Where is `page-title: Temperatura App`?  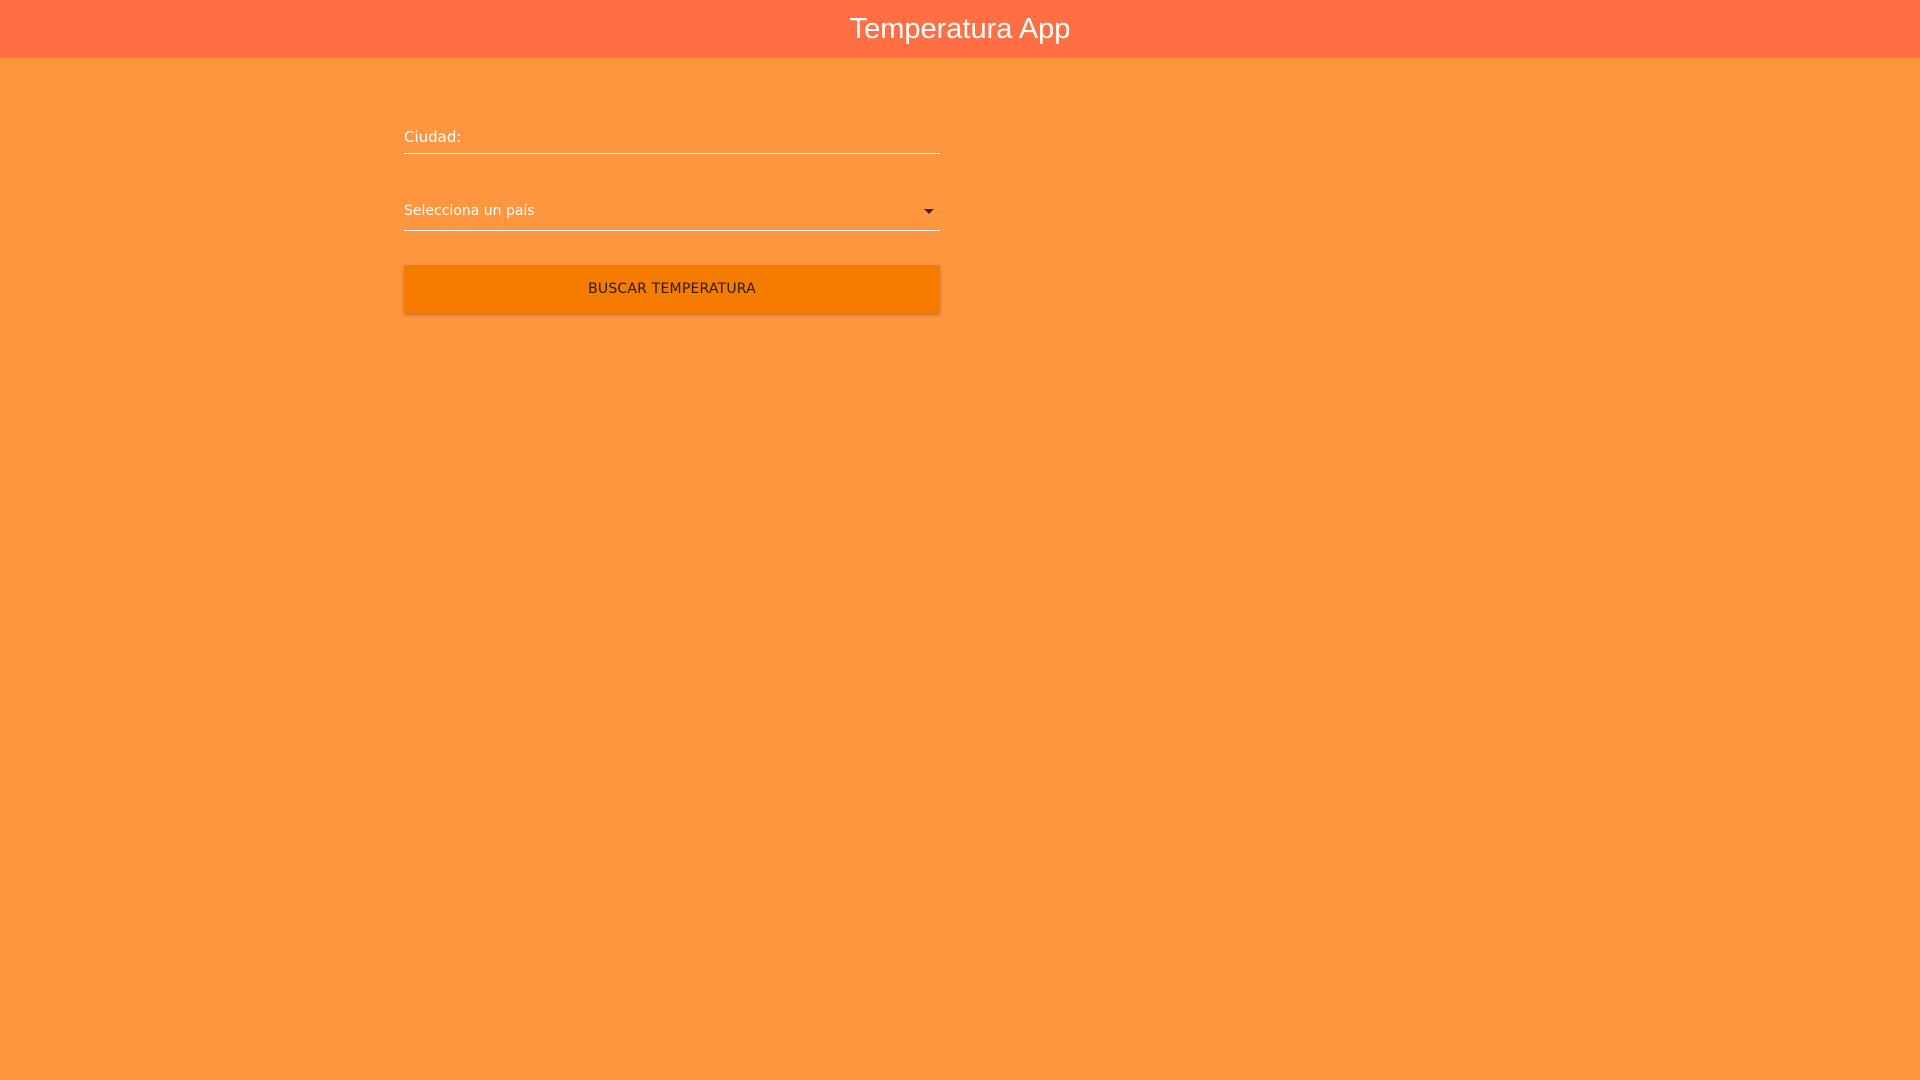 page-title: Temperatura App is located at coordinates (960, 29).